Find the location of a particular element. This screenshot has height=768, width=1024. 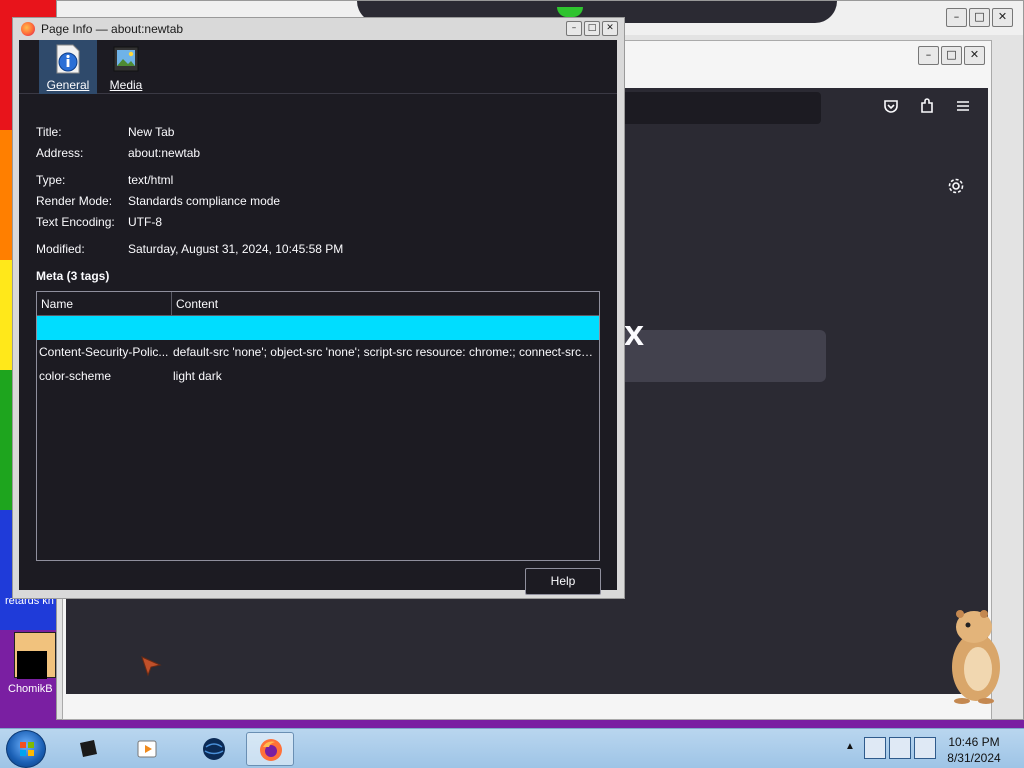

render-mode-label: Render Mode: is located at coordinates (74, 201).